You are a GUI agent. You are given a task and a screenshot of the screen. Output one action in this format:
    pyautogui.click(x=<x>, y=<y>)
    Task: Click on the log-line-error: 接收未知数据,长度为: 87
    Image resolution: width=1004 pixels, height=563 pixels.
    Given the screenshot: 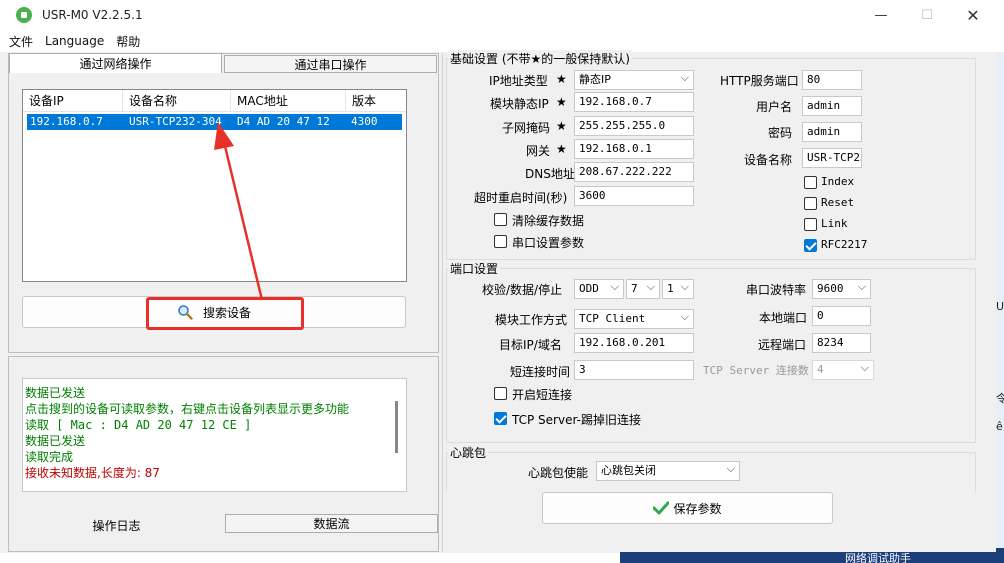 What is the action you would take?
    pyautogui.click(x=92, y=473)
    